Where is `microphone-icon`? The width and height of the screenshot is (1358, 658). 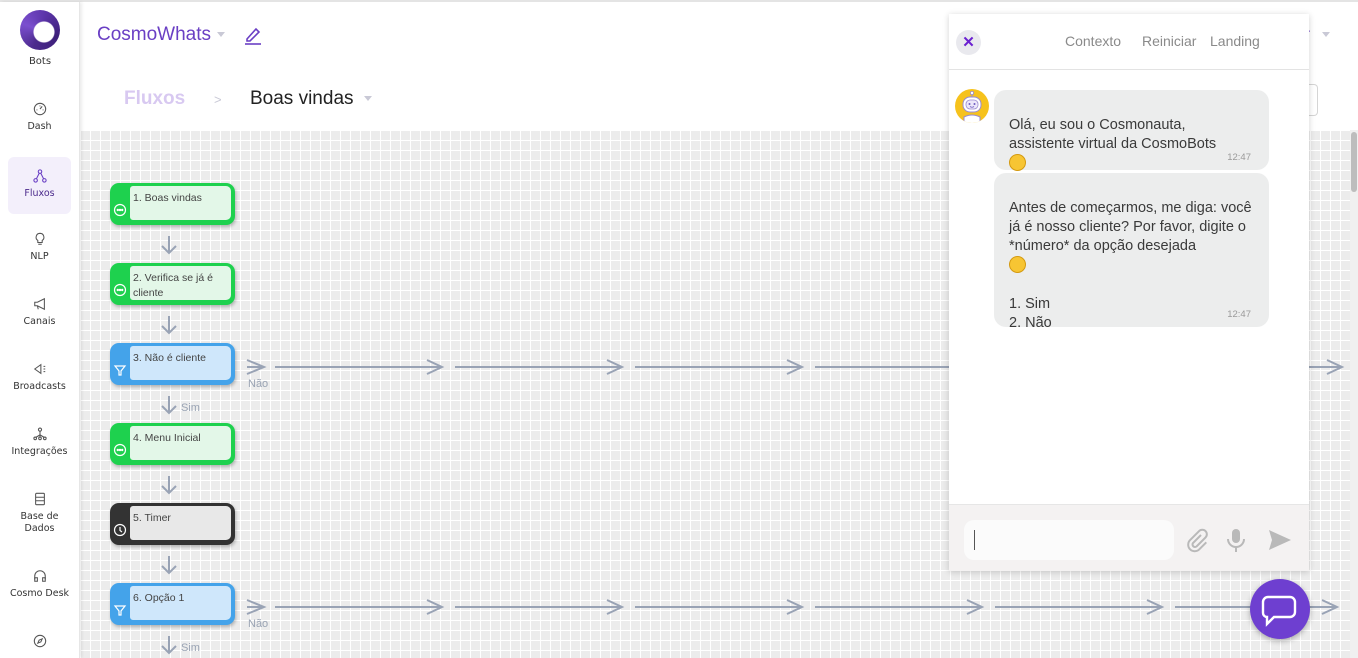
microphone-icon is located at coordinates (1236, 540).